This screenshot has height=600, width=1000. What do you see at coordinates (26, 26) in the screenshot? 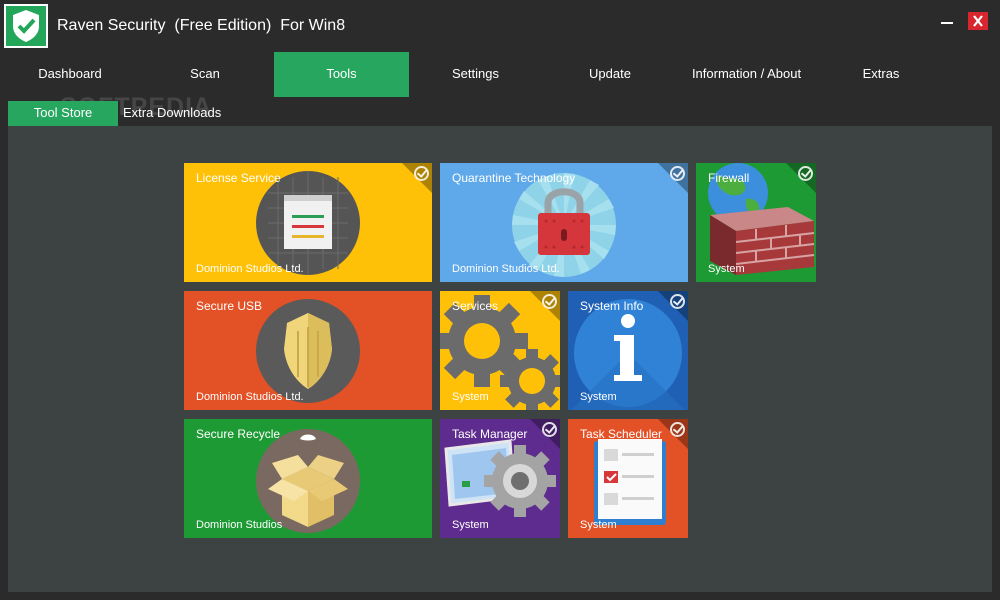
I see `shield-check-icon` at bounding box center [26, 26].